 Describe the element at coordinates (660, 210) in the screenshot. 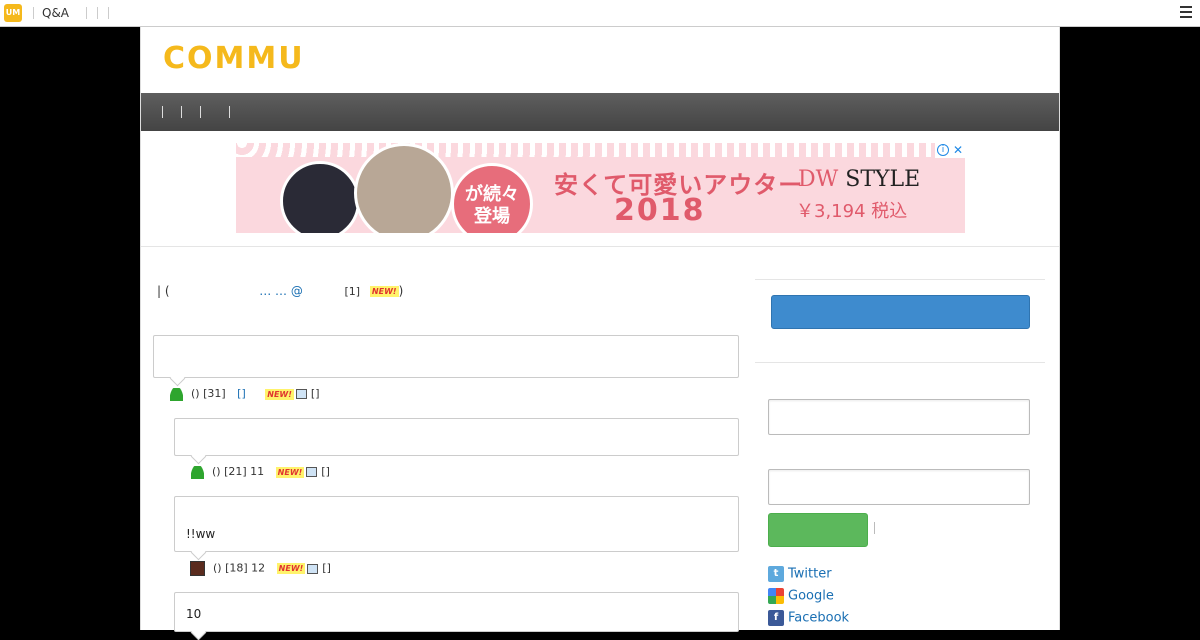

I see `ad-year: 2018` at that location.